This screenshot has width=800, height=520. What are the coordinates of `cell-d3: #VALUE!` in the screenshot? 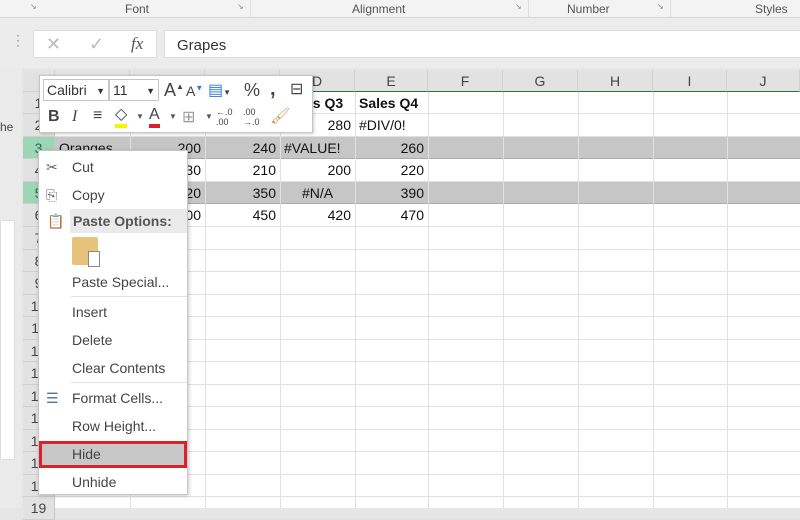 It's located at (317, 148).